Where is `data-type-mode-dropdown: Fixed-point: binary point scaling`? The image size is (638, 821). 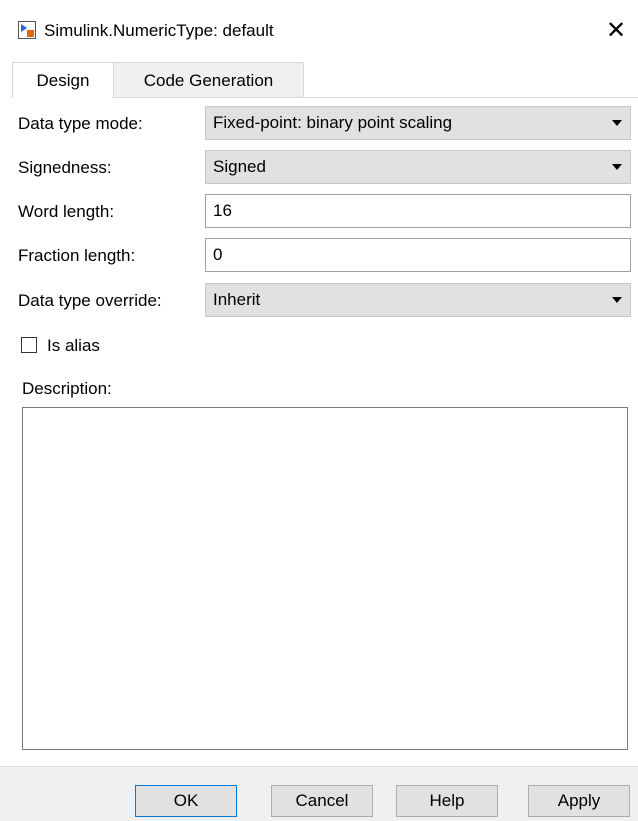 data-type-mode-dropdown: Fixed-point: binary point scaling is located at coordinates (418, 123).